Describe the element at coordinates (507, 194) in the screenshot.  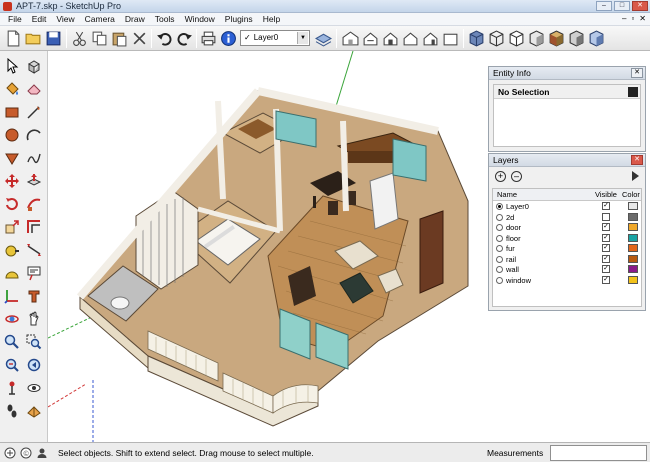
I see `column-name-header: Name` at that location.